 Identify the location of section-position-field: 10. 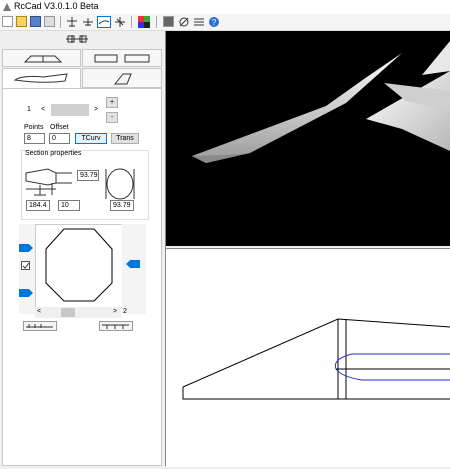
(69, 205).